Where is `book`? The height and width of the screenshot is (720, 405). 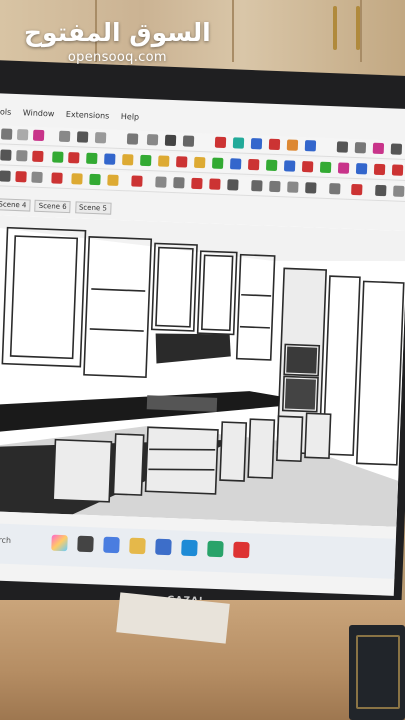
book is located at coordinates (377, 672).